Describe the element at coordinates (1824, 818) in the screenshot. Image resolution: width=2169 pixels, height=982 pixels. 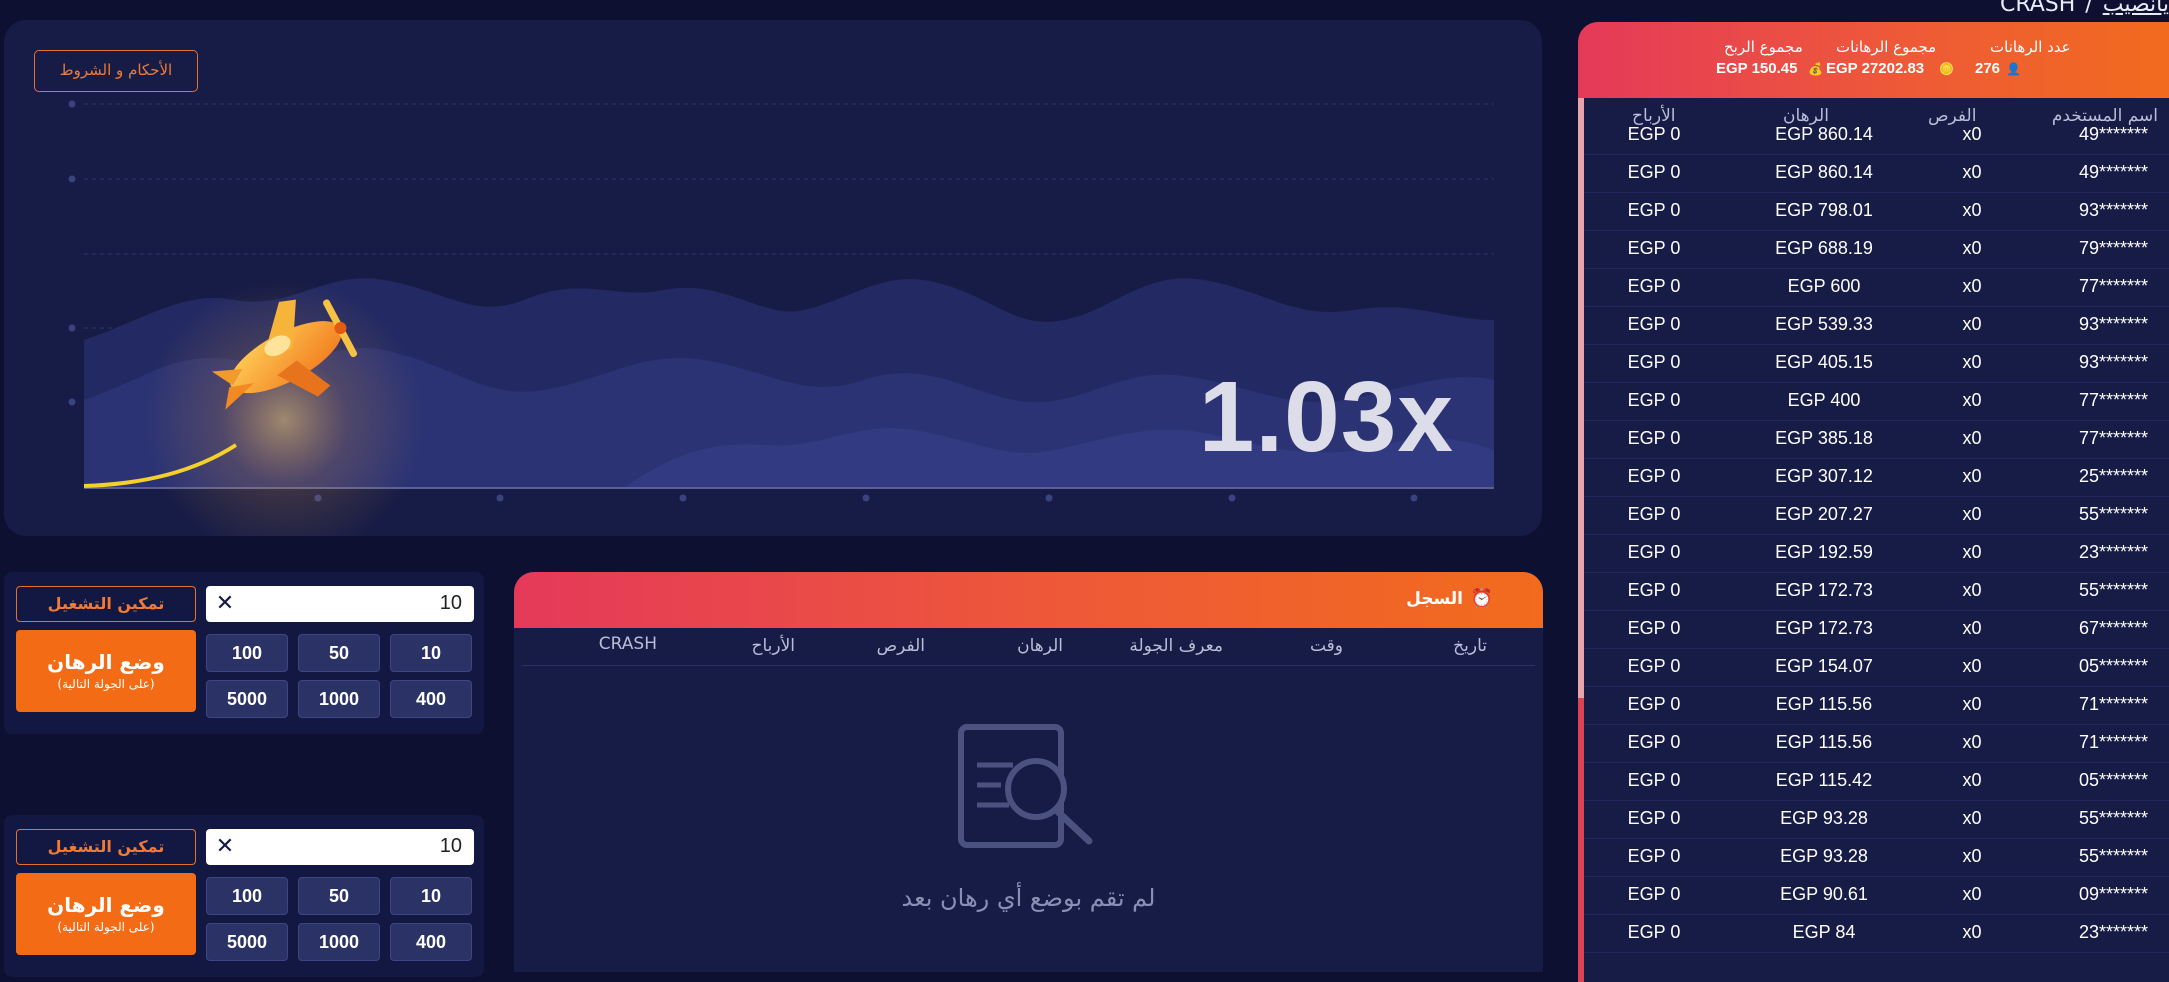
I see `bet-row-amount: EGP 93.28` at that location.